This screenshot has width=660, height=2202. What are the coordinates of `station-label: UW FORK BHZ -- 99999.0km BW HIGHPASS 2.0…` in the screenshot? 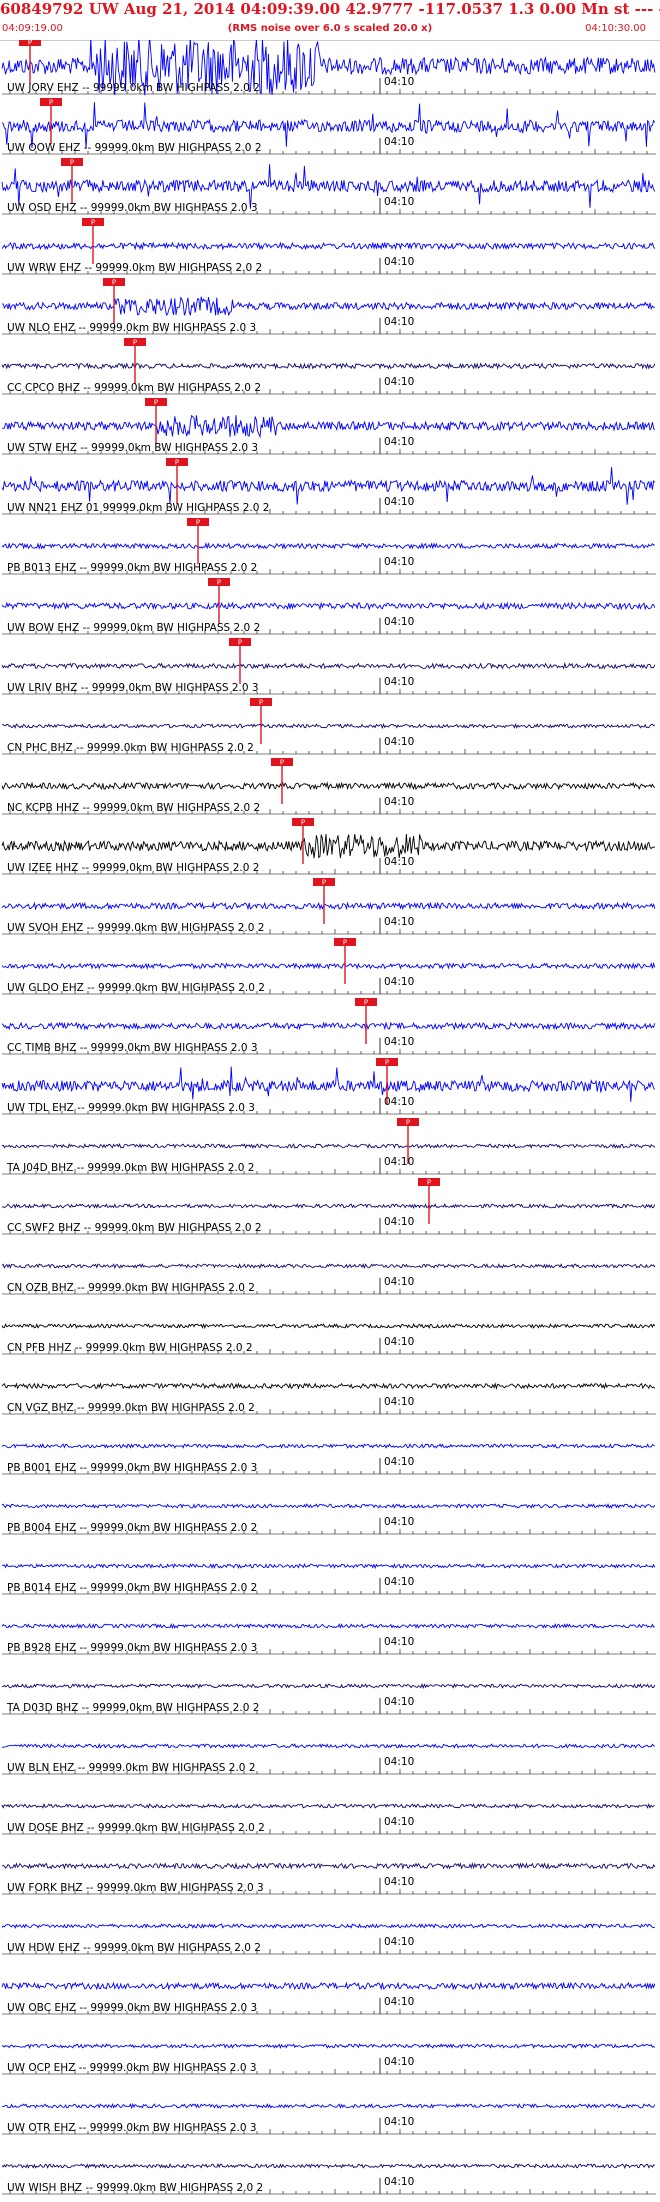 It's located at (135, 1888).